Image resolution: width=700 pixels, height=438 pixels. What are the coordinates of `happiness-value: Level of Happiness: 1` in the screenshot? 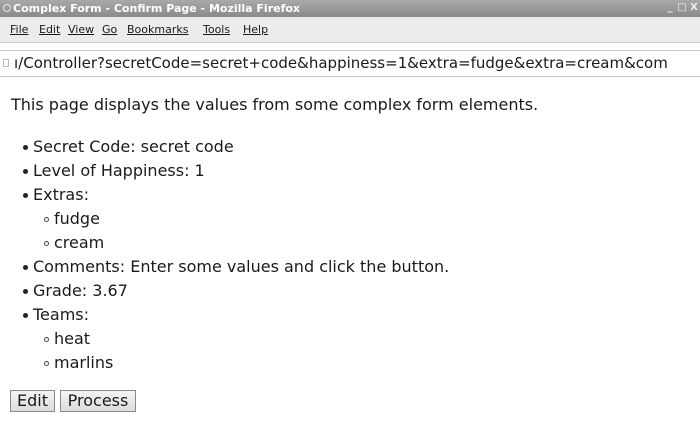 It's located at (119, 170).